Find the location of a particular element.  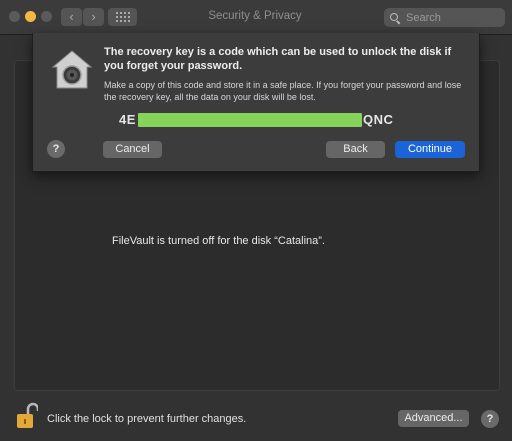

recovery-key-suffix: QNC is located at coordinates (378, 119).